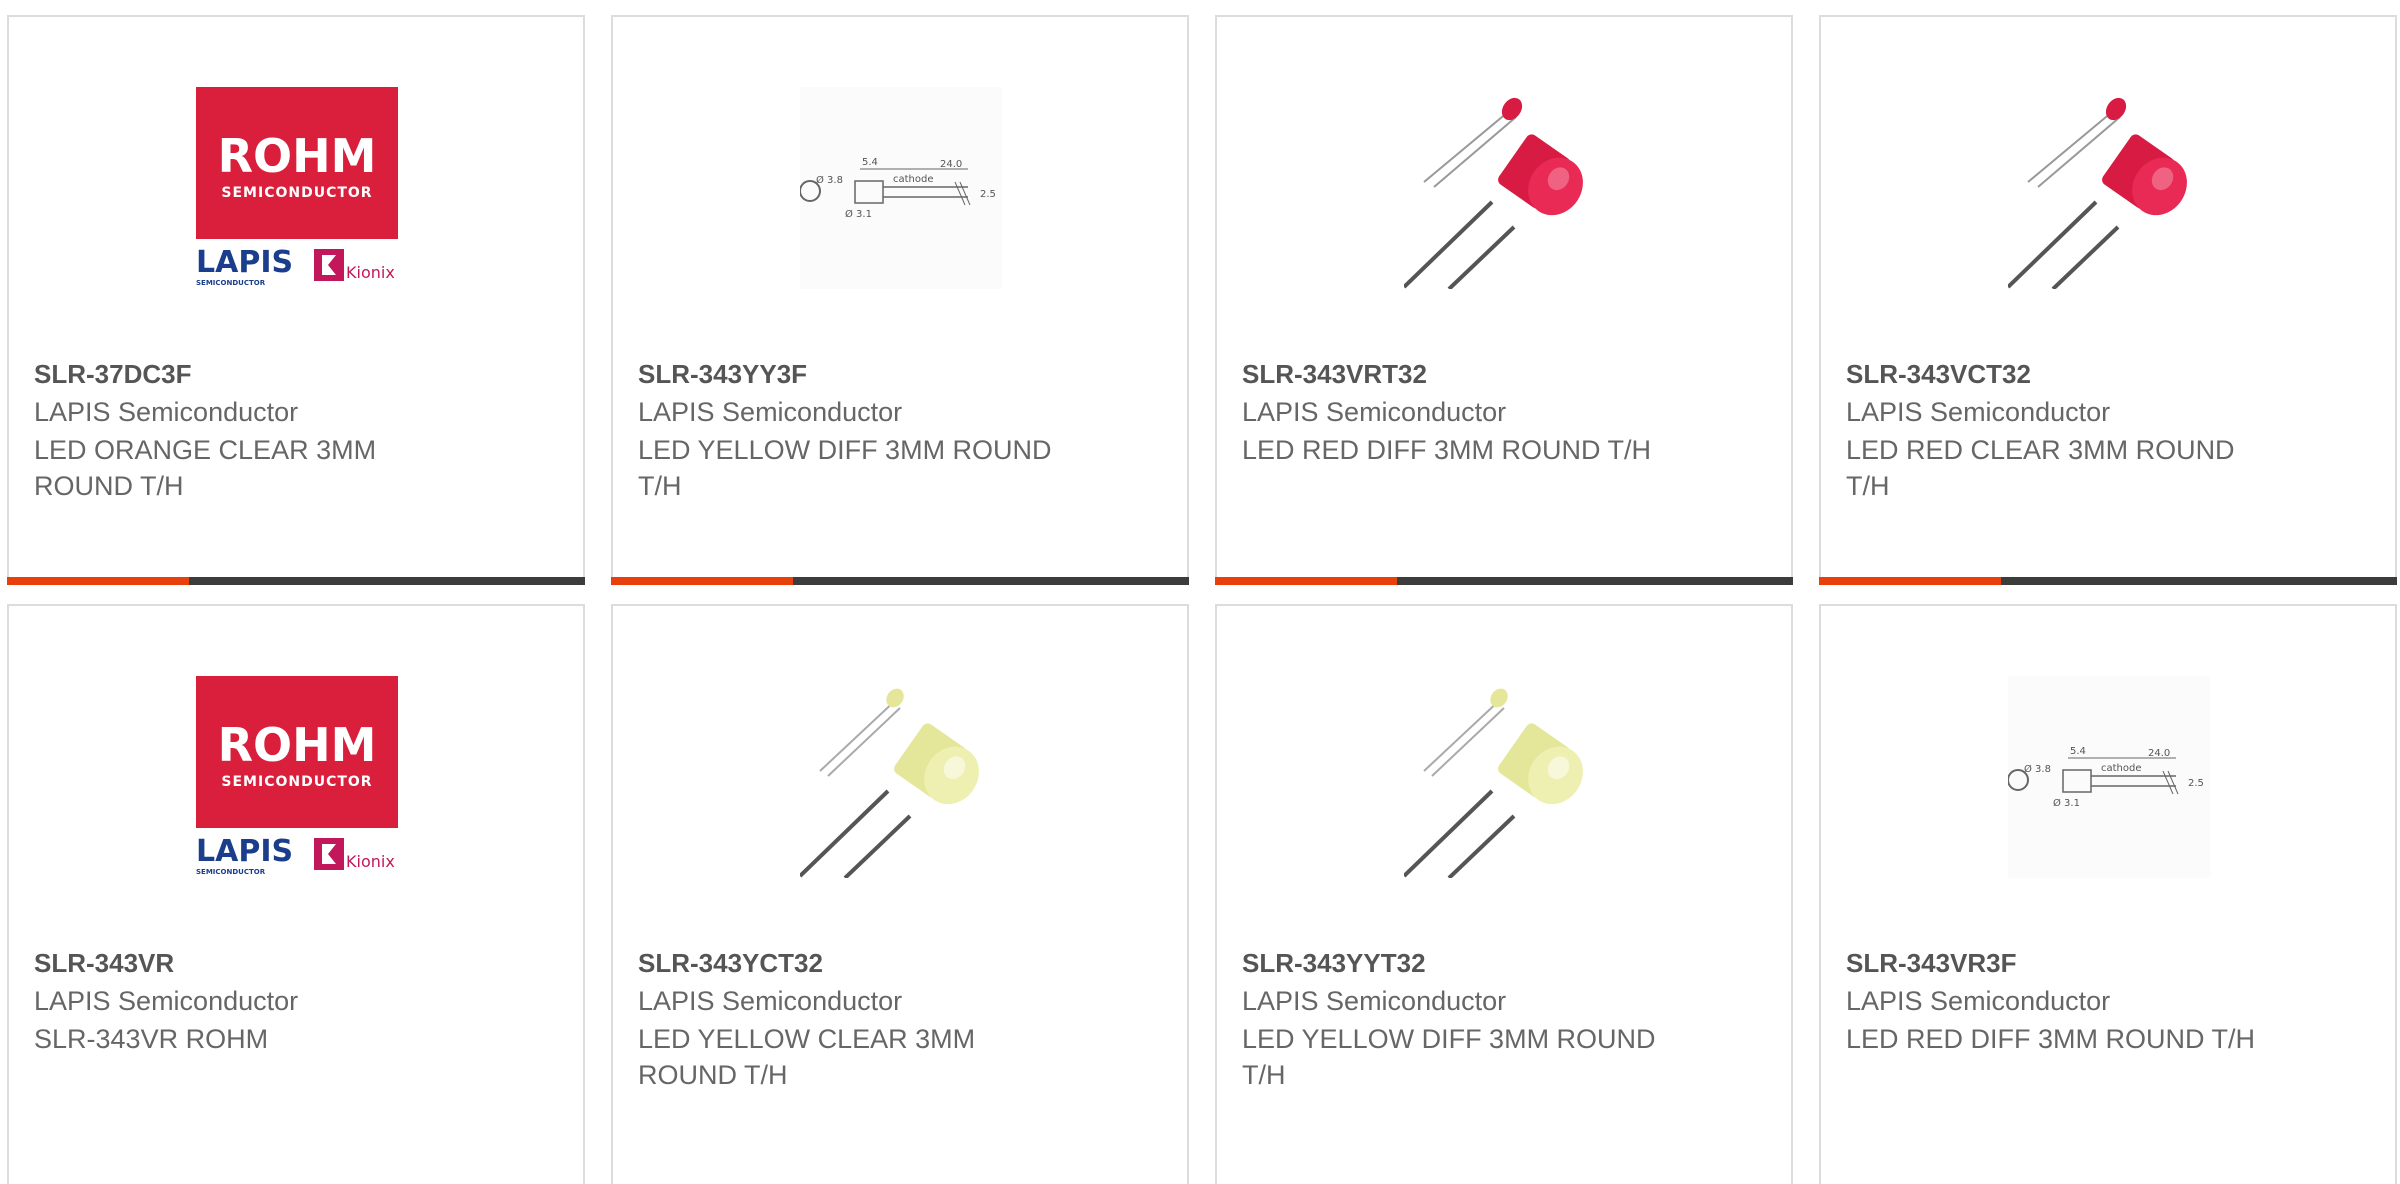 This screenshot has height=1184, width=2400. Describe the element at coordinates (1334, 963) in the screenshot. I see `part-number-link: SLR-343YYT32` at that location.